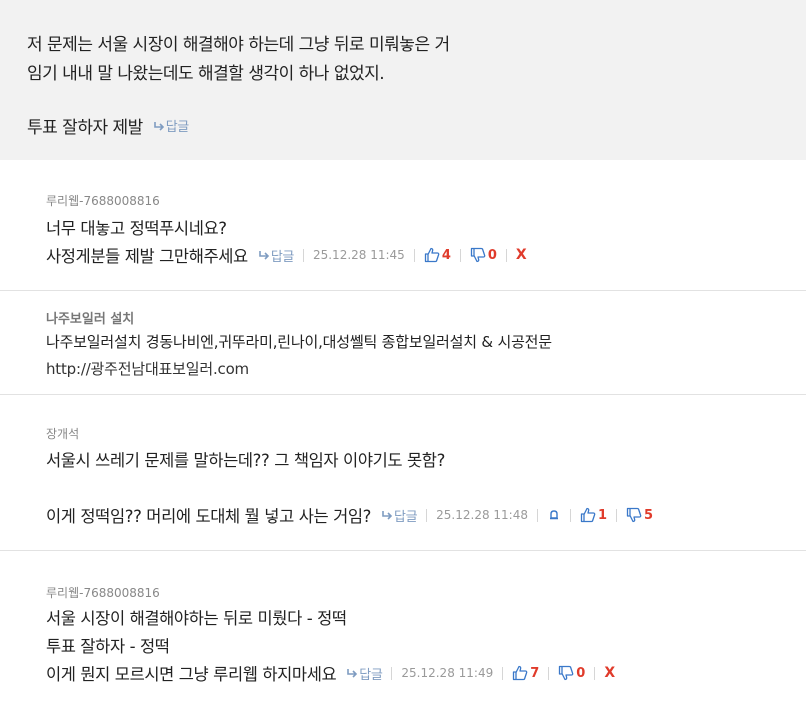  I want to click on post-line-3: 투표 잘하자 제발 답글, so click(108, 125).